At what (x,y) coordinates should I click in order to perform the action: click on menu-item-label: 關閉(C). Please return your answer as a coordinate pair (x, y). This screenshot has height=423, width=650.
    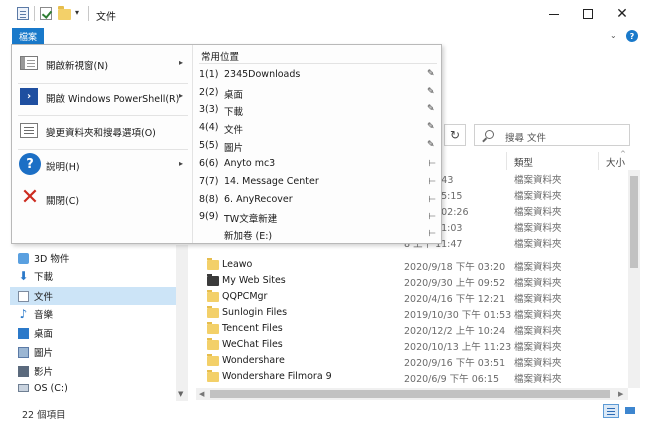
    Looking at the image, I should click on (63, 201).